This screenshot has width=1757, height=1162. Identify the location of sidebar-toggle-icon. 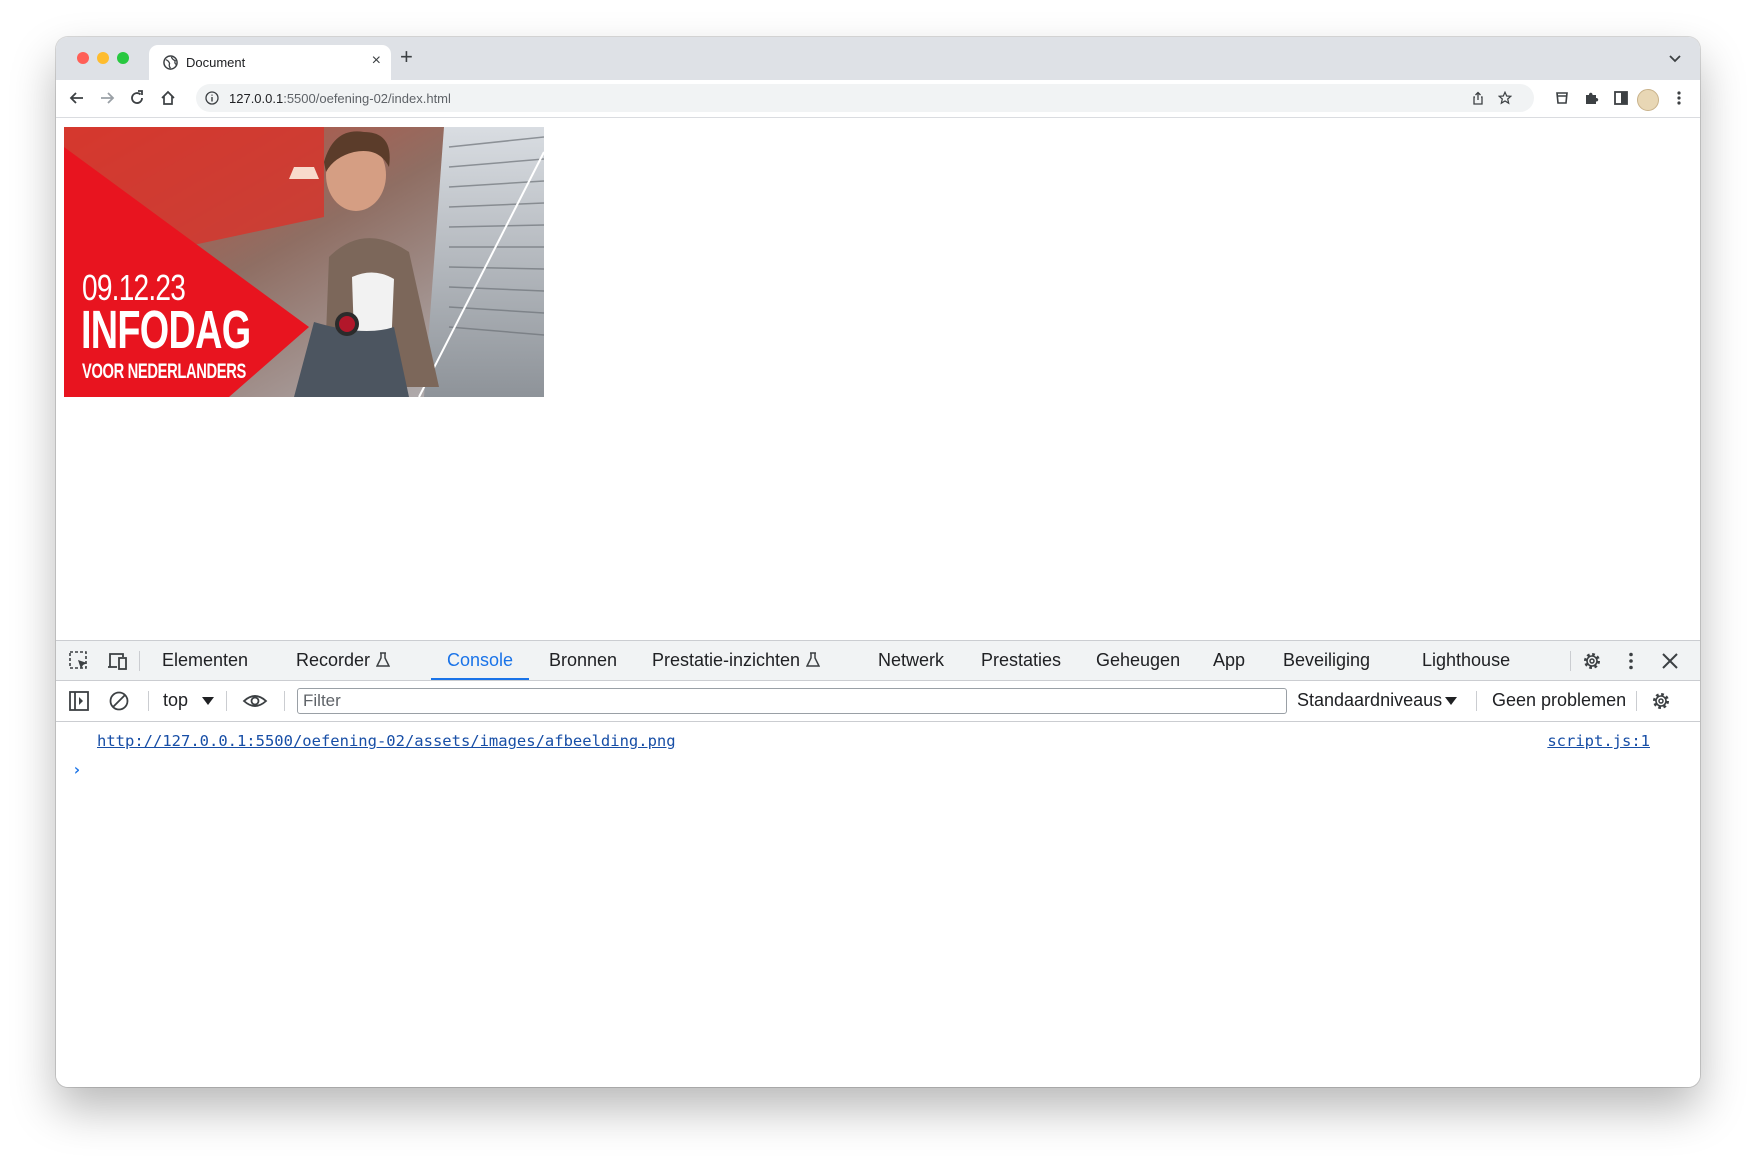
(79, 701).